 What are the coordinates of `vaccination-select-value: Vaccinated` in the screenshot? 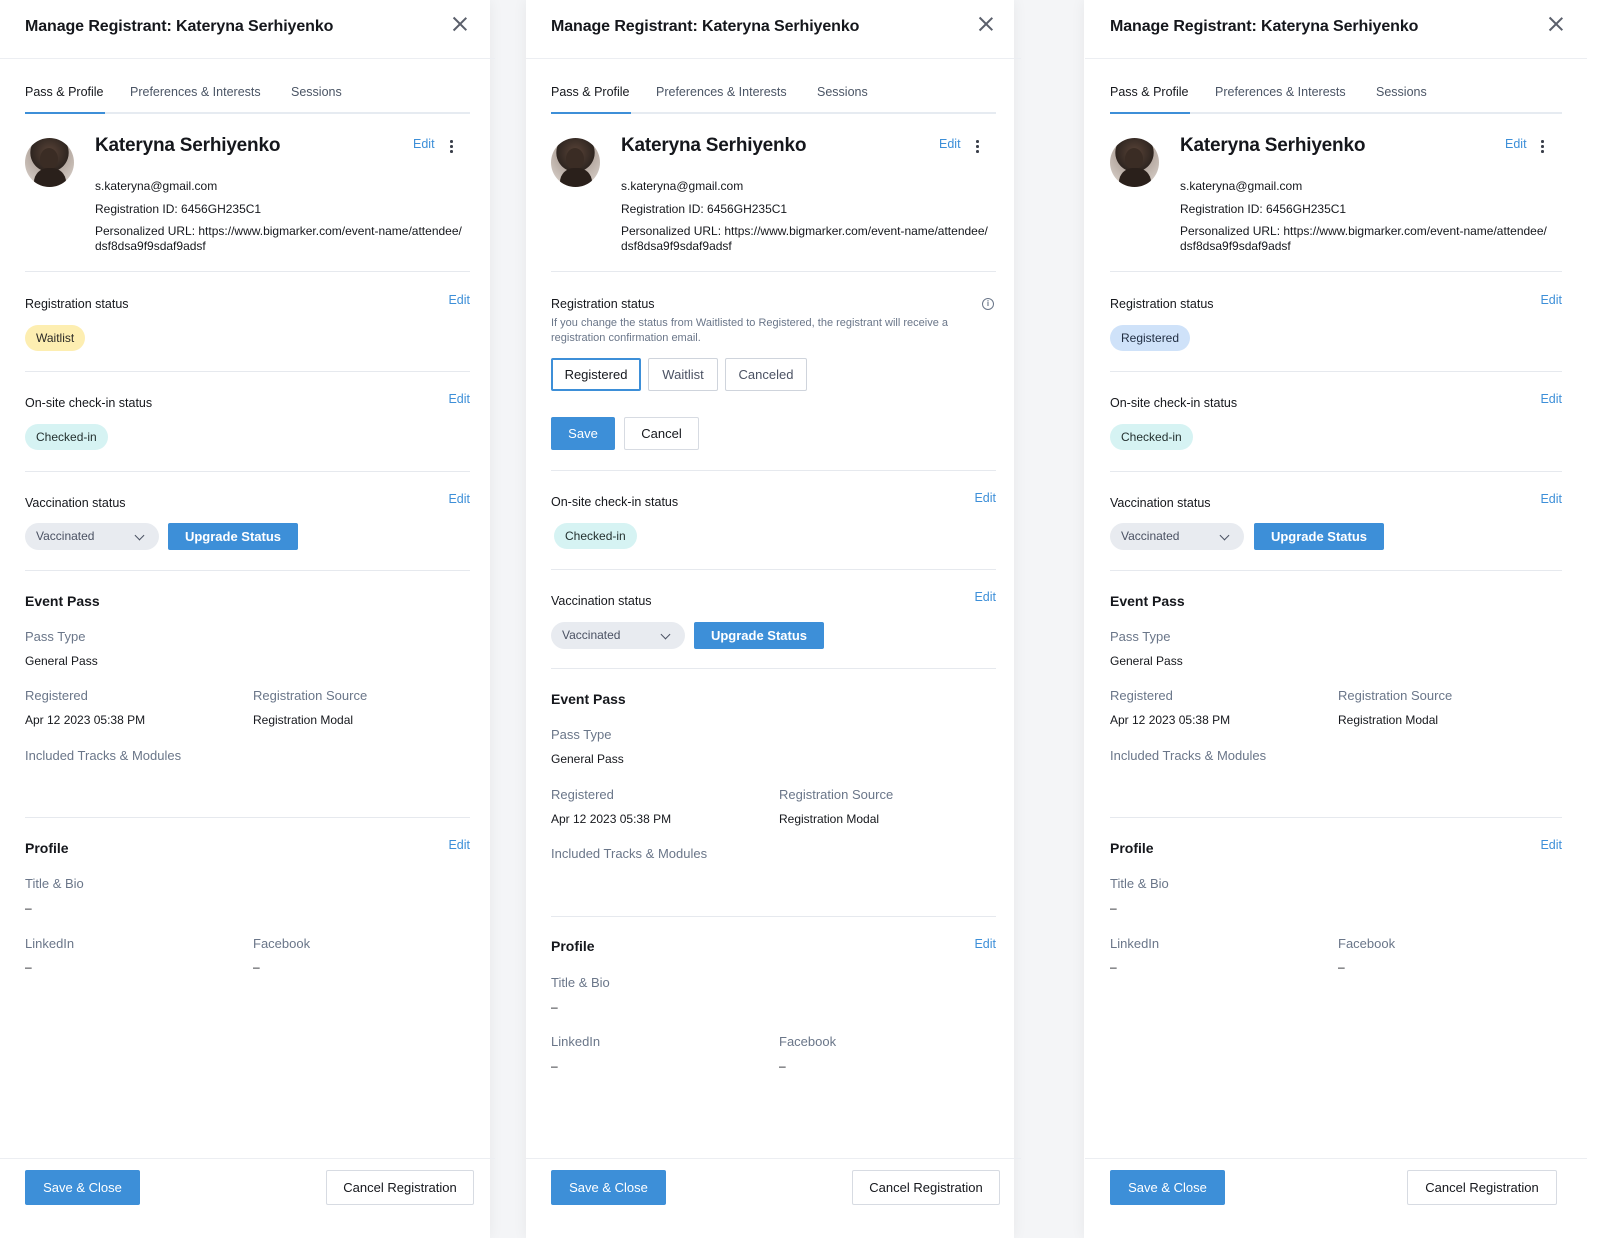 It's located at (65, 536).